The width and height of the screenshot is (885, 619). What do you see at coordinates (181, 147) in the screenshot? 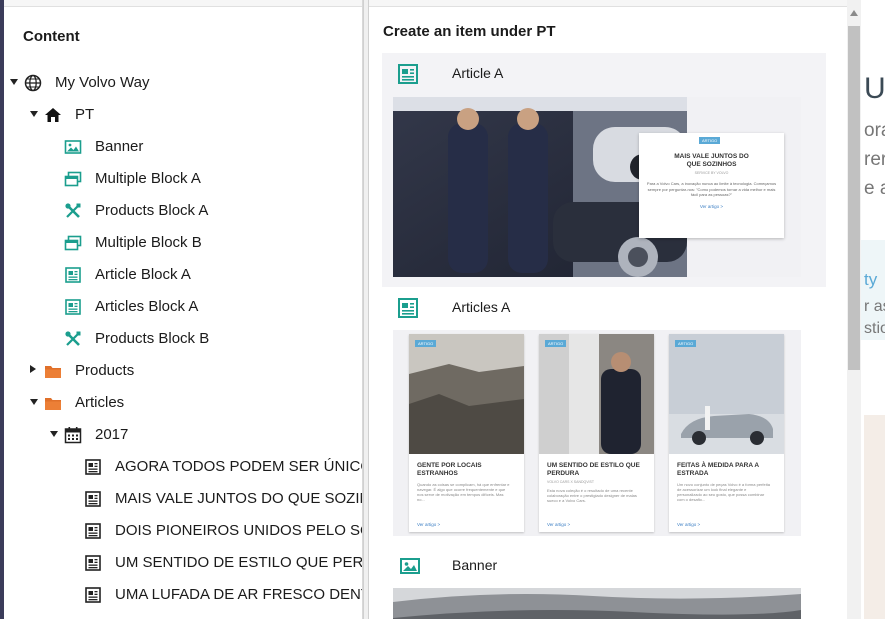
I see `tree-node-banner: Banner` at bounding box center [181, 147].